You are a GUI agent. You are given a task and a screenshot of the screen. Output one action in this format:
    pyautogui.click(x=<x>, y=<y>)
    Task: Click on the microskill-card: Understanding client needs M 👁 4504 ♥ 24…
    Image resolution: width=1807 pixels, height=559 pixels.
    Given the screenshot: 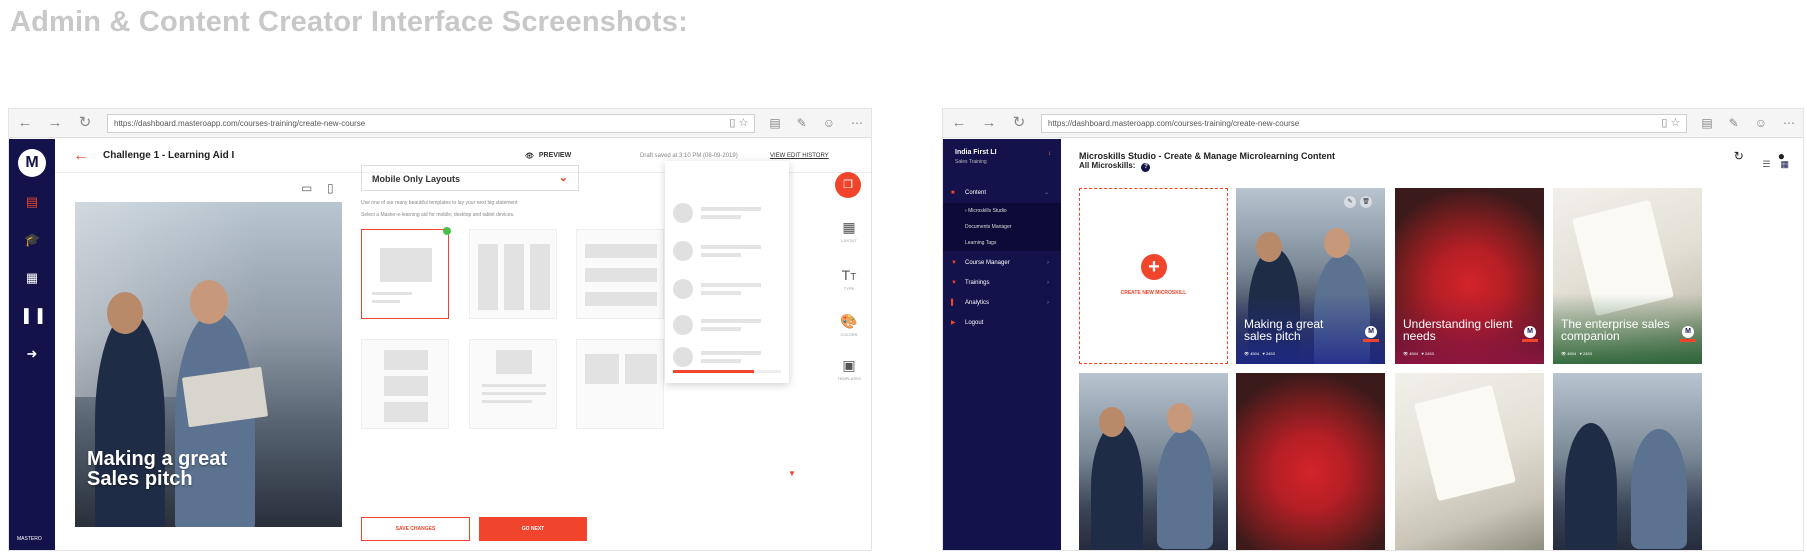 What is the action you would take?
    pyautogui.click(x=1469, y=276)
    